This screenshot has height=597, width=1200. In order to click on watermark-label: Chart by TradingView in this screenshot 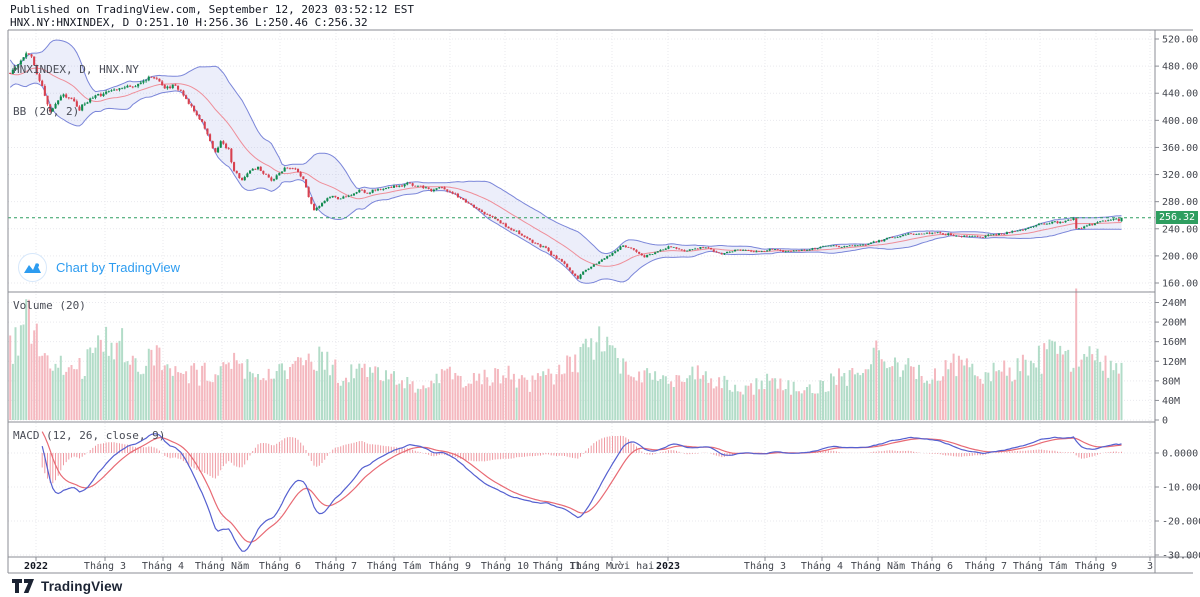, I will do `click(118, 267)`.